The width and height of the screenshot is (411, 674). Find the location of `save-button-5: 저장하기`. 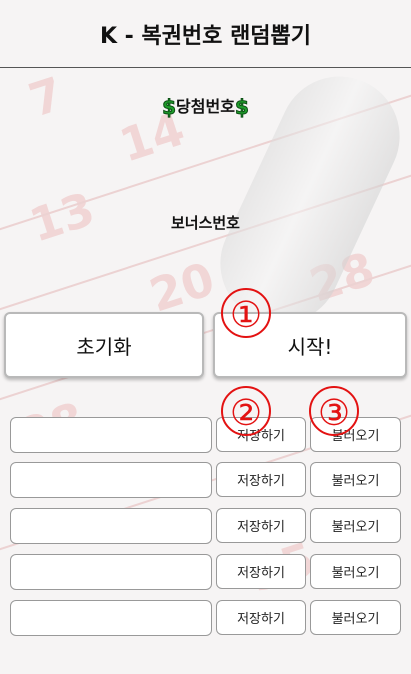

save-button-5: 저장하기 is located at coordinates (261, 617).